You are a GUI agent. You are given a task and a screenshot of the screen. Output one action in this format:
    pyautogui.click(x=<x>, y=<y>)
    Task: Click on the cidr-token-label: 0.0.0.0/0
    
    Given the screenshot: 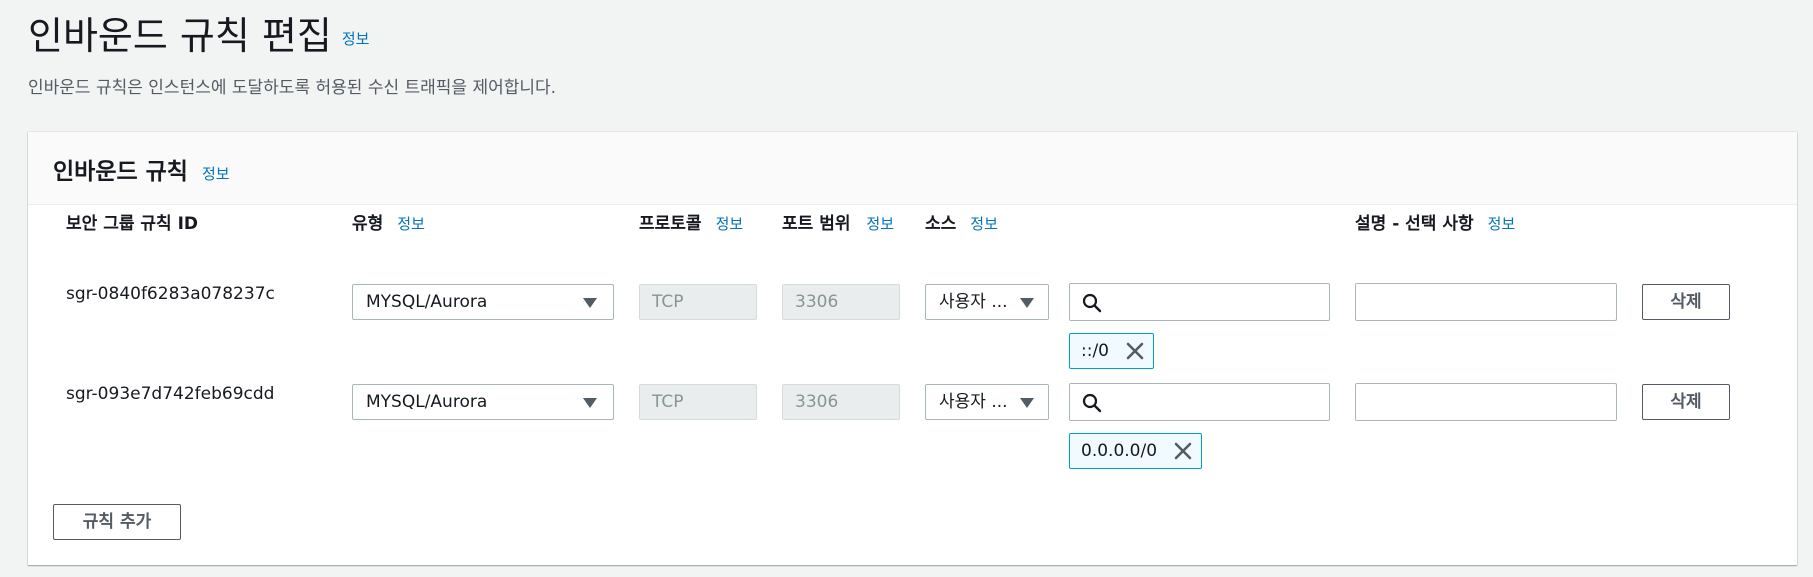 What is the action you would take?
    pyautogui.click(x=1119, y=451)
    